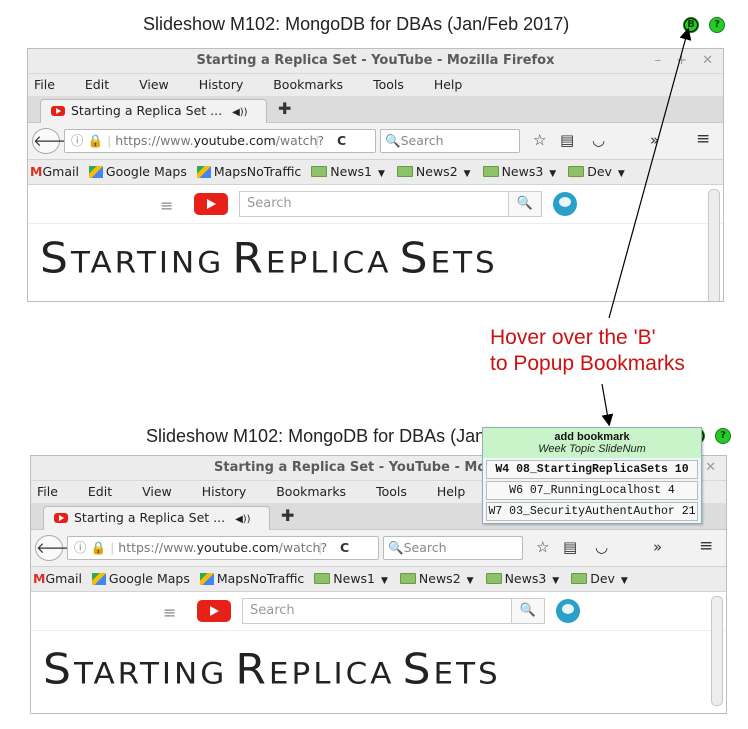  What do you see at coordinates (587, 363) in the screenshot?
I see `hover-instruction-line2: to Popup Bookmarks` at bounding box center [587, 363].